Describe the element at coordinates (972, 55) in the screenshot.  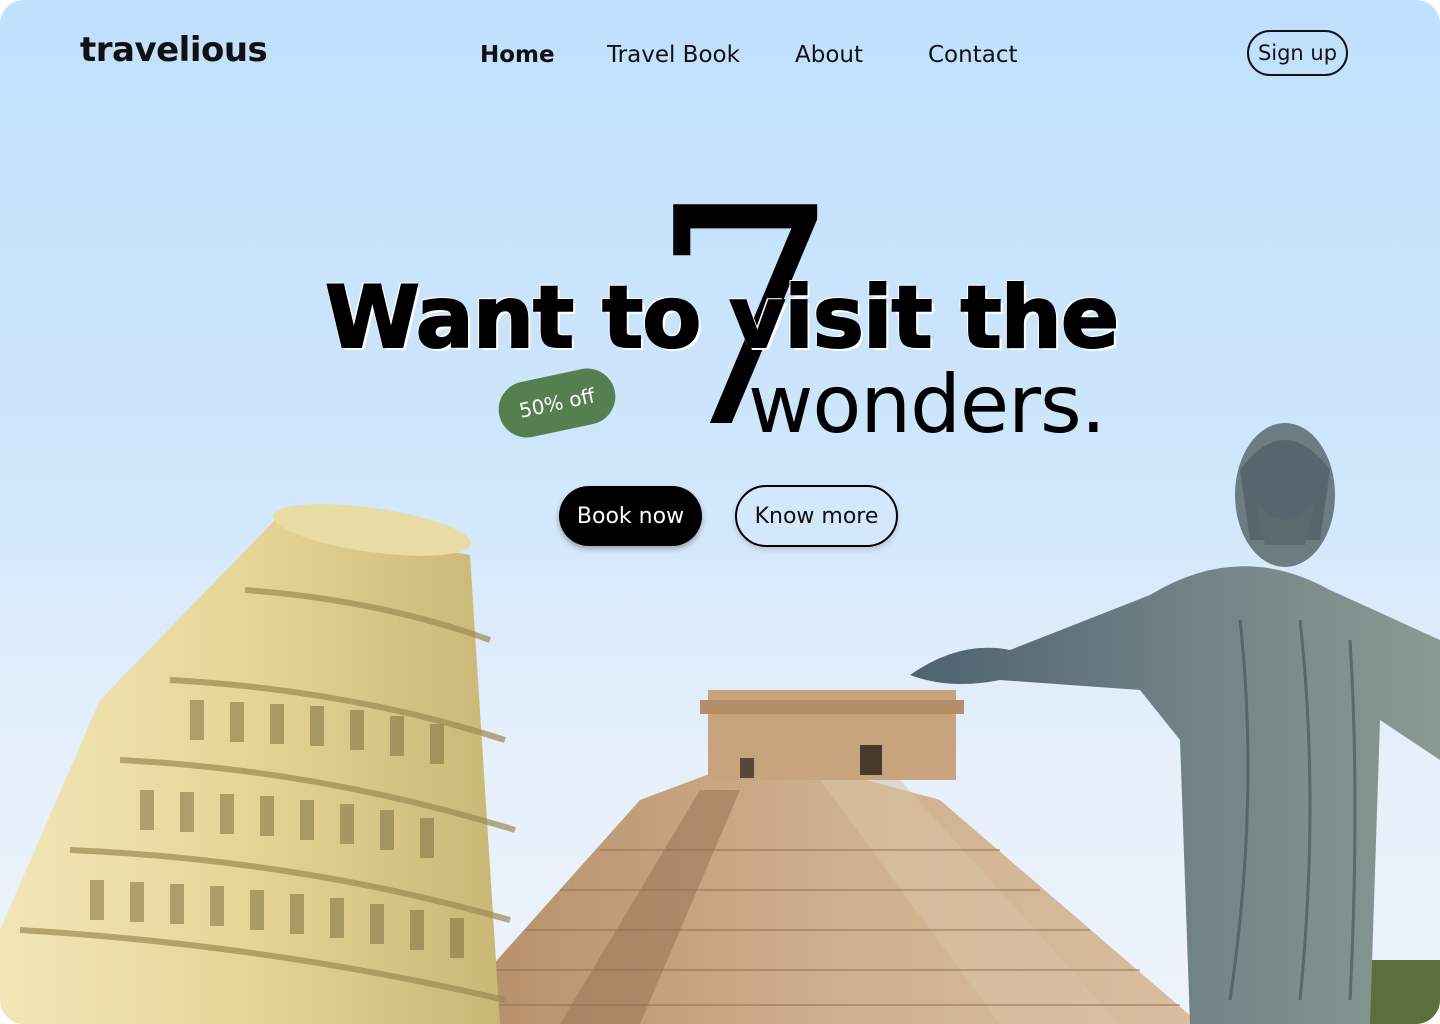
I see `nav-contact: Contact` at that location.